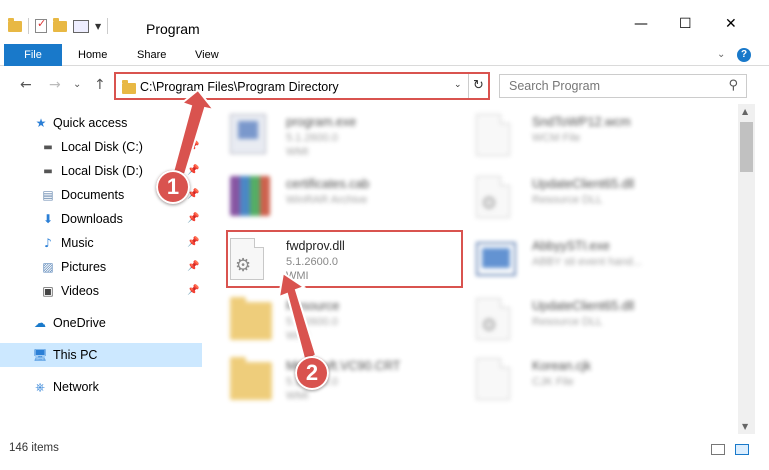  Describe the element at coordinates (312, 373) in the screenshot. I see `step-marker-2: 2` at that location.